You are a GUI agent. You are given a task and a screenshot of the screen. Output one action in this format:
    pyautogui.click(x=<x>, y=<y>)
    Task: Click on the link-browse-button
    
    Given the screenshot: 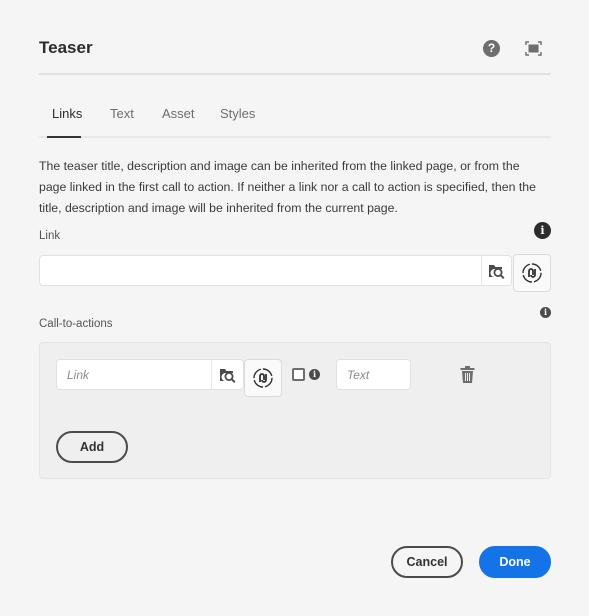 What is the action you would take?
    pyautogui.click(x=496, y=270)
    